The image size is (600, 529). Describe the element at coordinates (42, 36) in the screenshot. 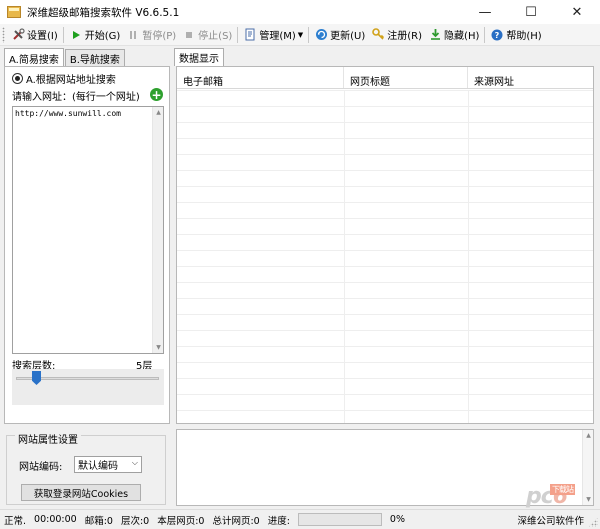

I see `settings-label: 设置(I)` at that location.